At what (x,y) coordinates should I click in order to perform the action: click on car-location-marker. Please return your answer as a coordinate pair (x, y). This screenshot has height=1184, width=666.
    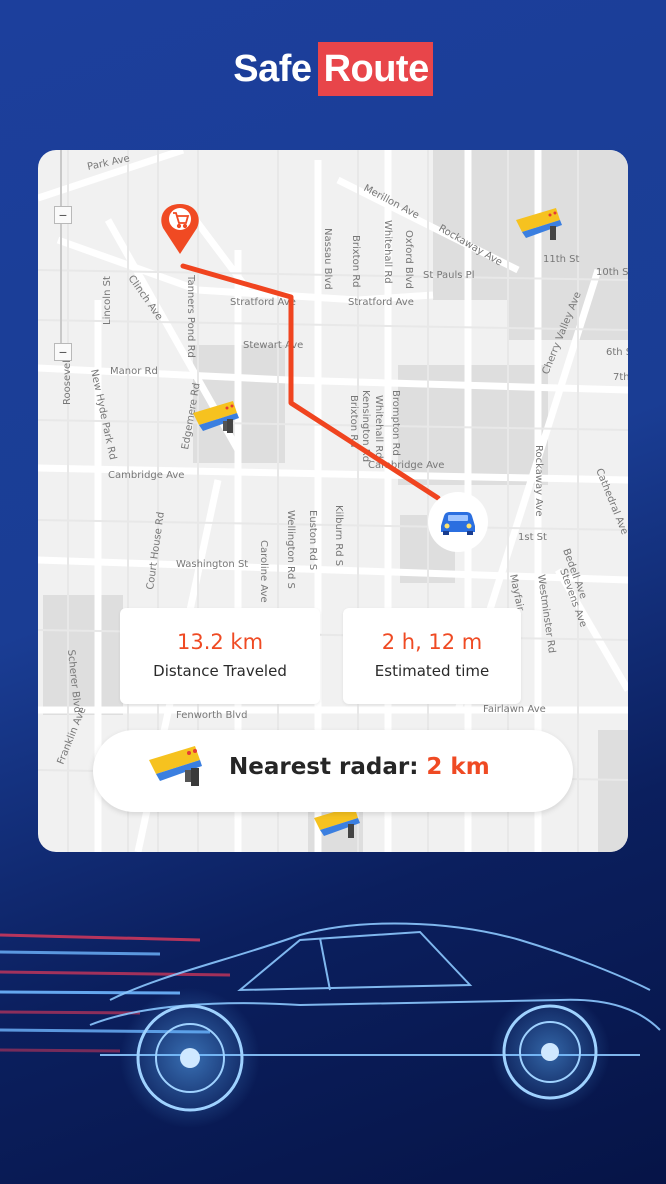
    Looking at the image, I should click on (458, 522).